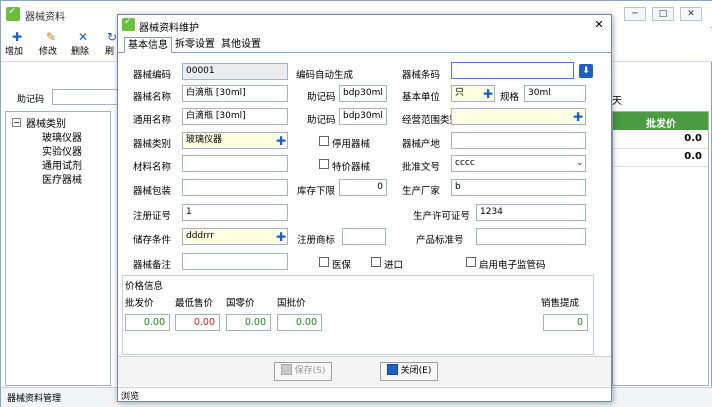  What do you see at coordinates (197, 322) in the screenshot?
I see `min-retail-field: 0.00` at bounding box center [197, 322].